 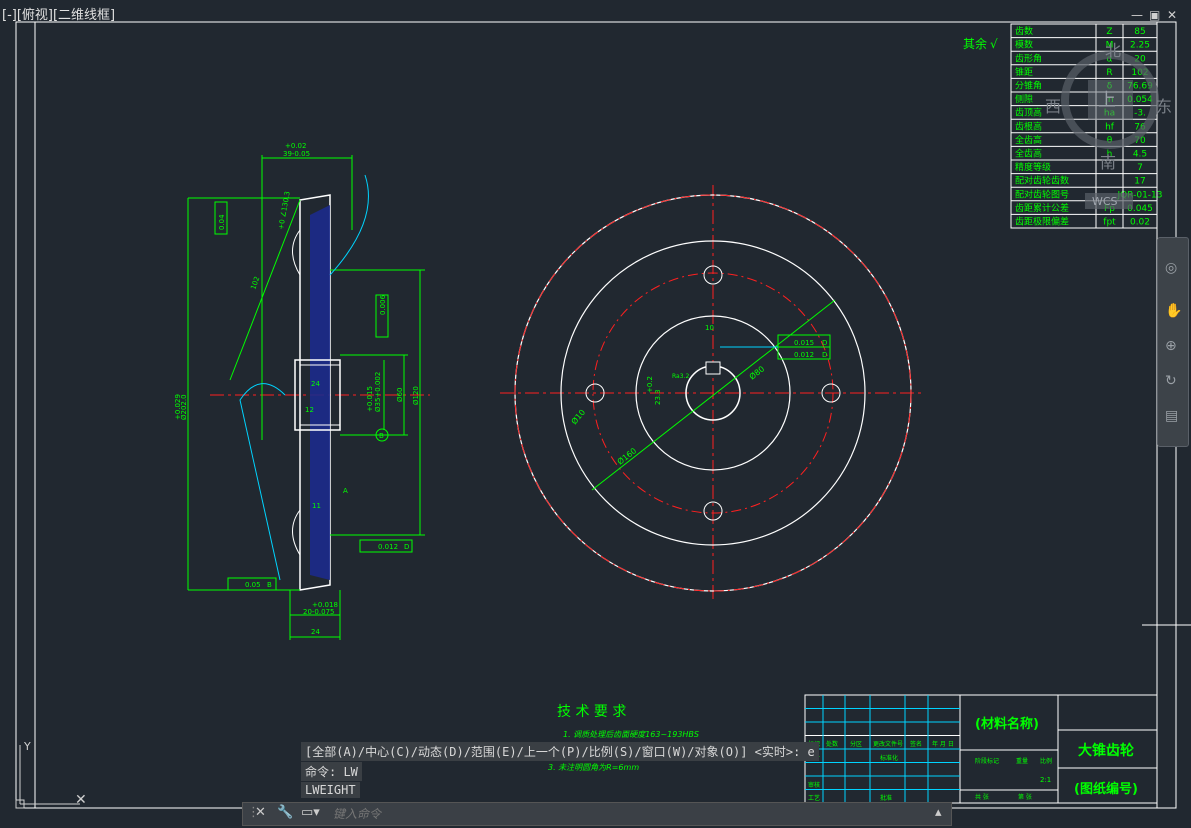 What do you see at coordinates (285, 812) in the screenshot?
I see `customize-icon: 🔧` at bounding box center [285, 812].